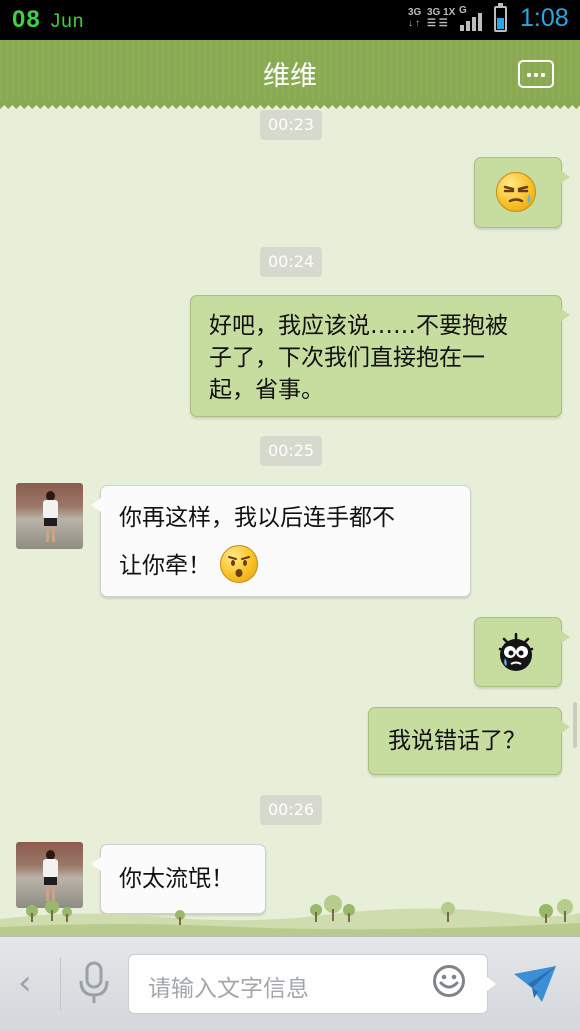 Image resolution: width=580 pixels, height=1031 pixels. Describe the element at coordinates (544, 18) in the screenshot. I see `status-clock: 1:08` at that location.